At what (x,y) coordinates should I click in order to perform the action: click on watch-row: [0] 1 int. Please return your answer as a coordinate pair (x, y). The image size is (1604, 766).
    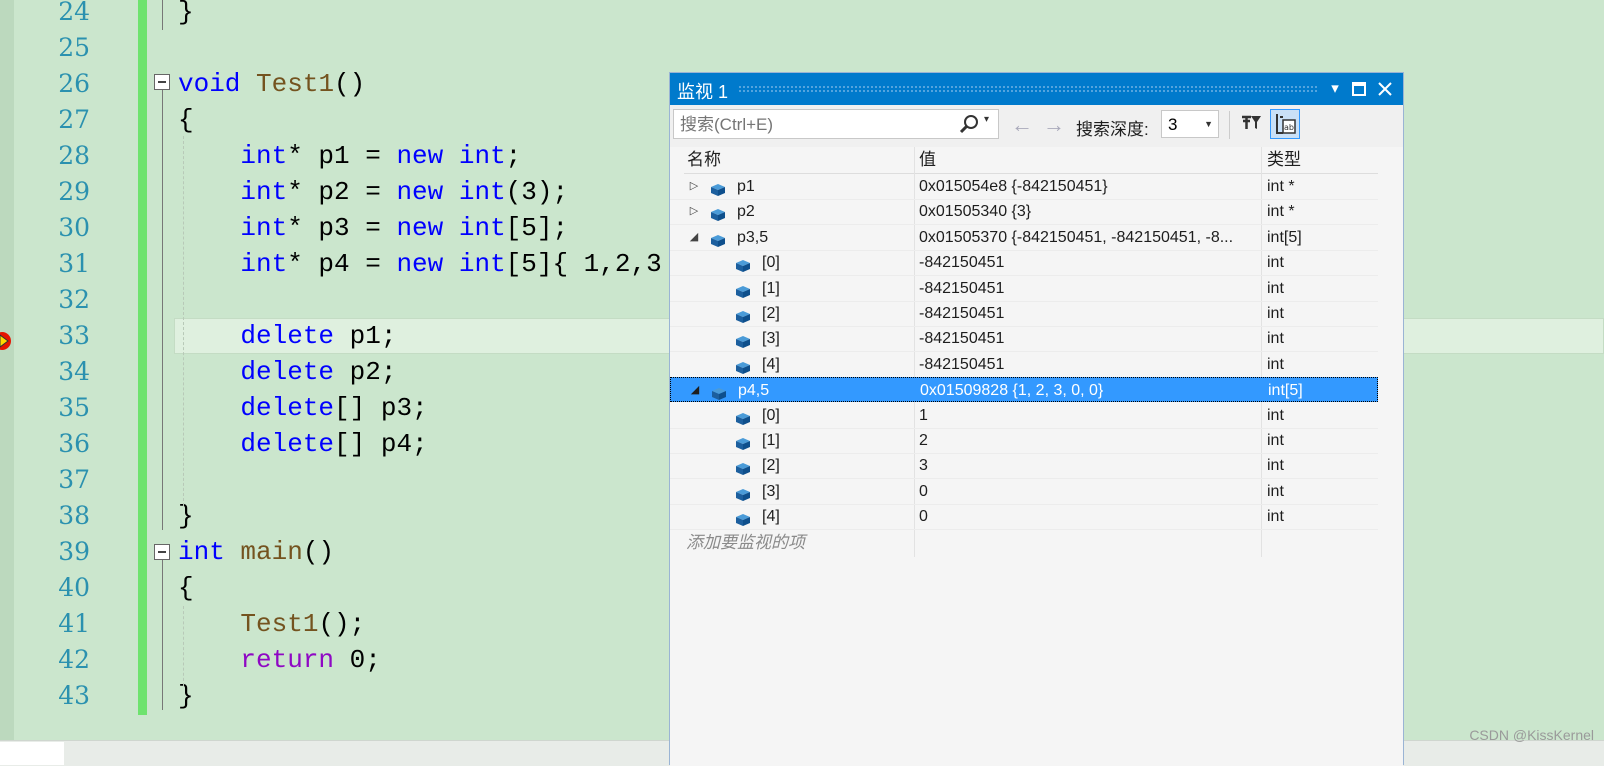
    Looking at the image, I should click on (1024, 416).